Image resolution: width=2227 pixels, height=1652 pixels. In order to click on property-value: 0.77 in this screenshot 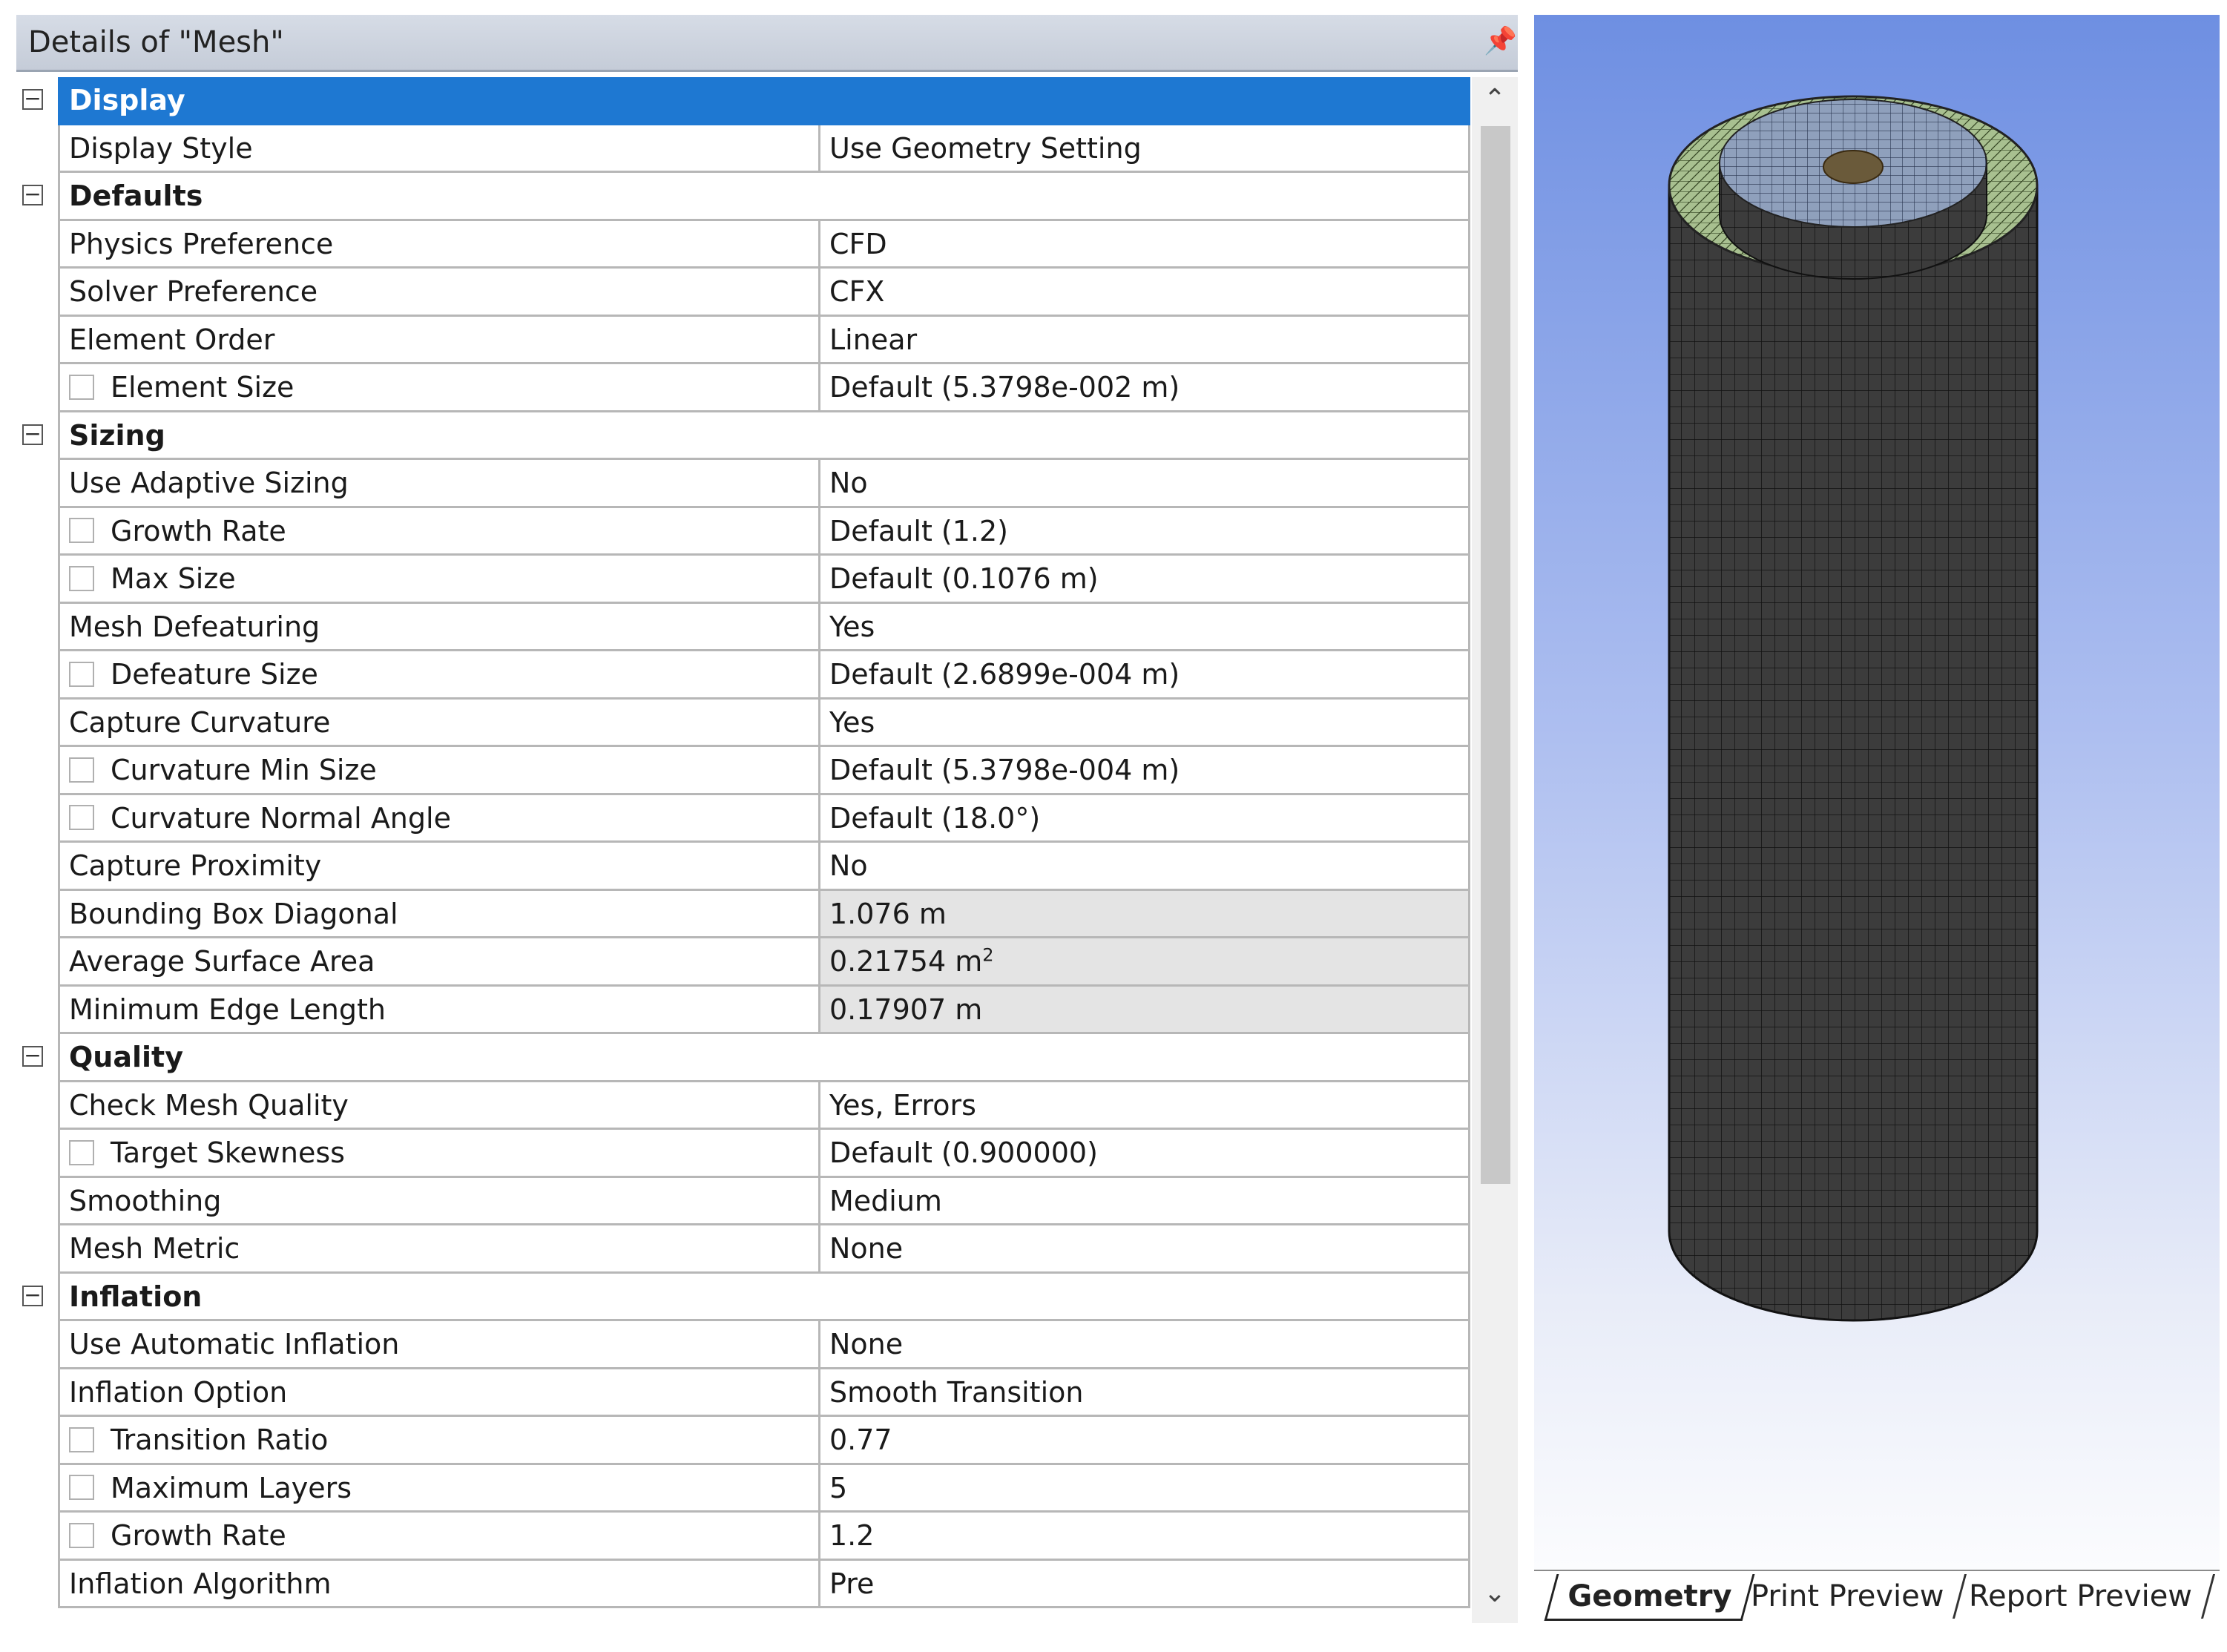, I will do `click(1145, 1441)`.